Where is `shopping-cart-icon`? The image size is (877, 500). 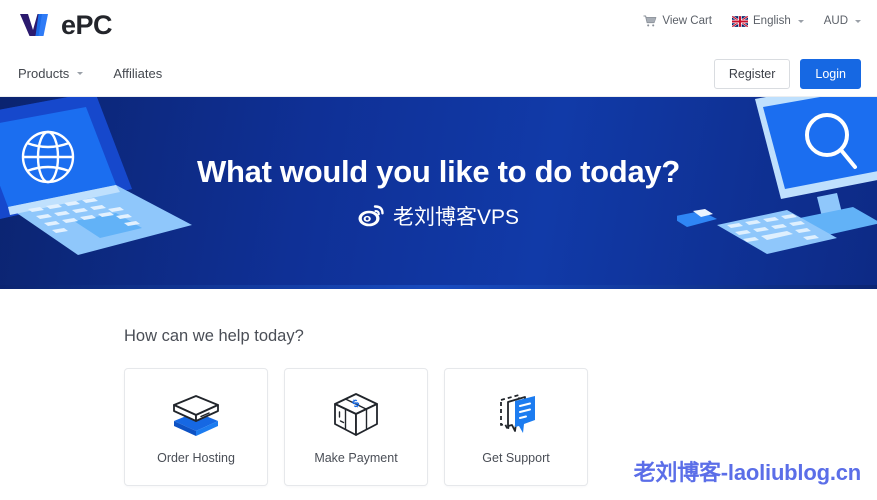
shopping-cart-icon is located at coordinates (650, 21).